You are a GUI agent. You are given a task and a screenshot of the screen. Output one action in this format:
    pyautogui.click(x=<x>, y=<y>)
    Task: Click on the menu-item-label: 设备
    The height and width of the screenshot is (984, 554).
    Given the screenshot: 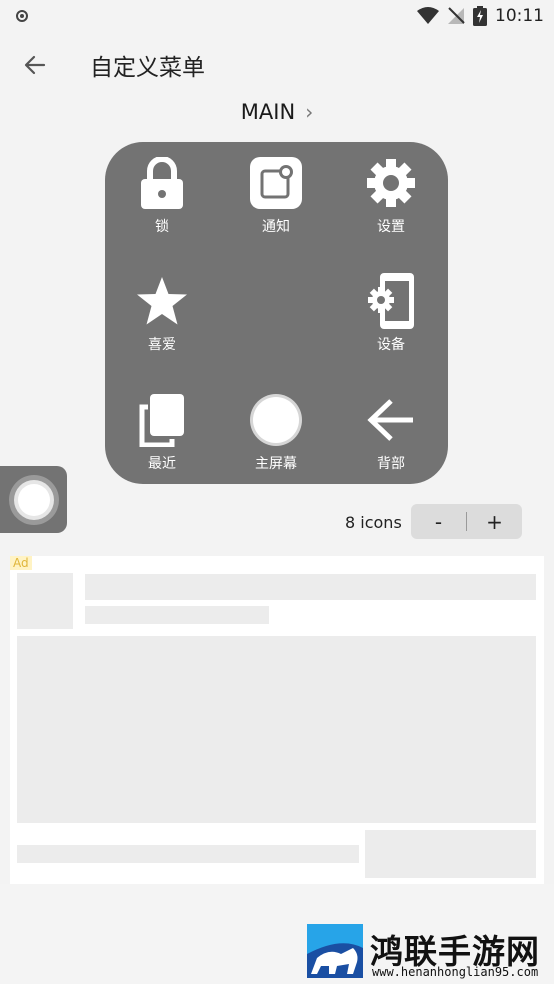 What is the action you would take?
    pyautogui.click(x=391, y=345)
    